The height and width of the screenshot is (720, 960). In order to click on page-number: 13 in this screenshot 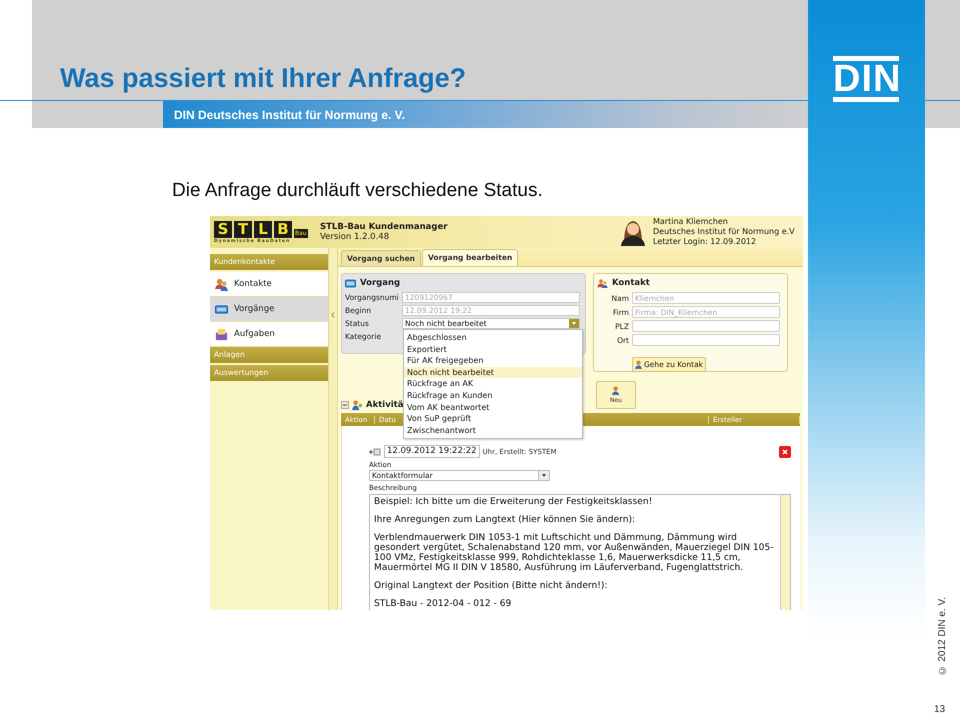, I will do `click(940, 709)`.